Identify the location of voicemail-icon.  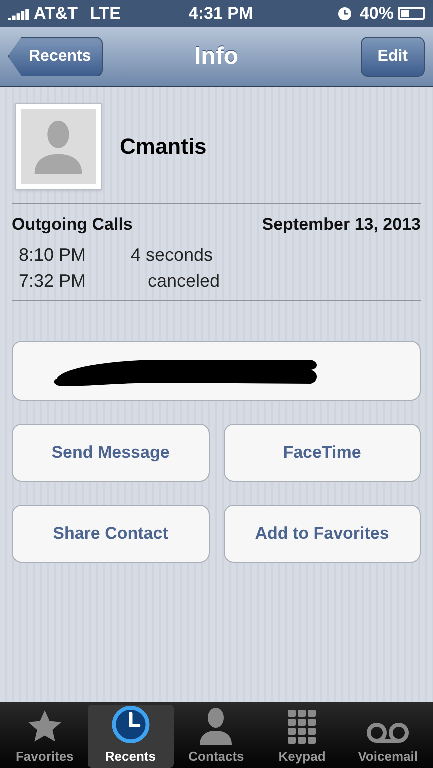
(388, 732).